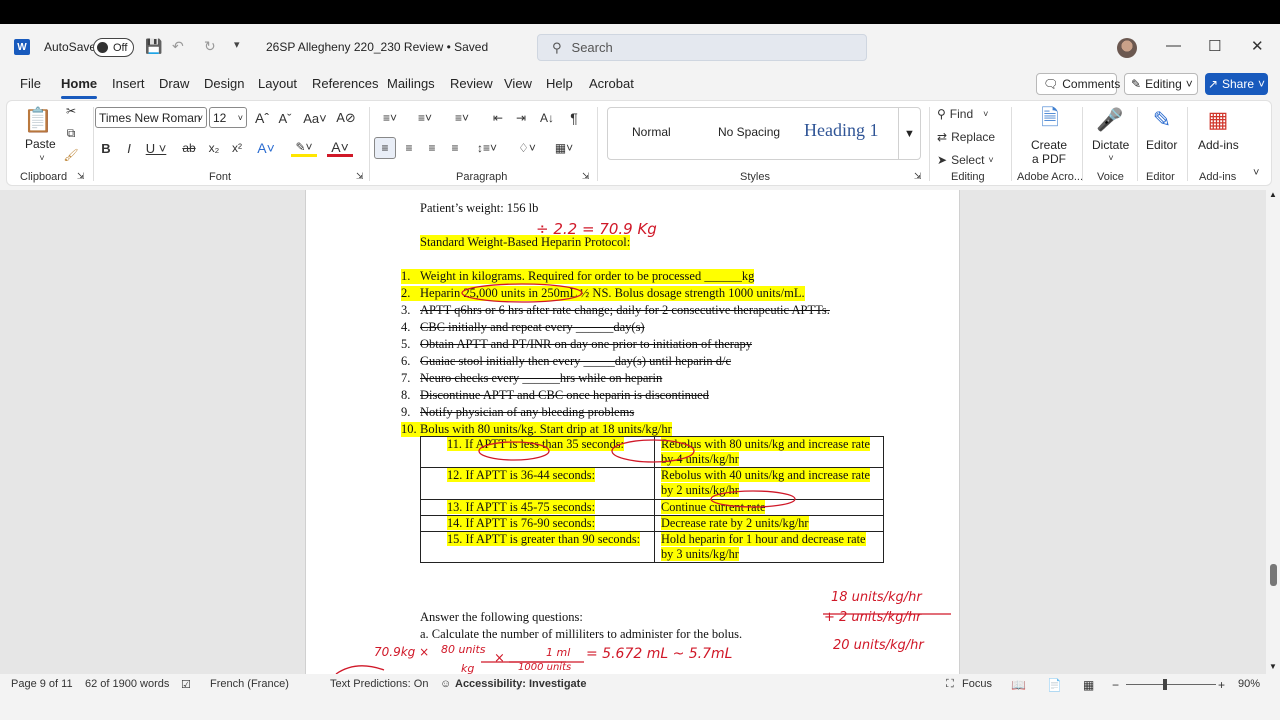 The height and width of the screenshot is (720, 1280). What do you see at coordinates (377, 47) in the screenshot?
I see `document-title: 26SP Allegheny 220_230 Review • Saved` at bounding box center [377, 47].